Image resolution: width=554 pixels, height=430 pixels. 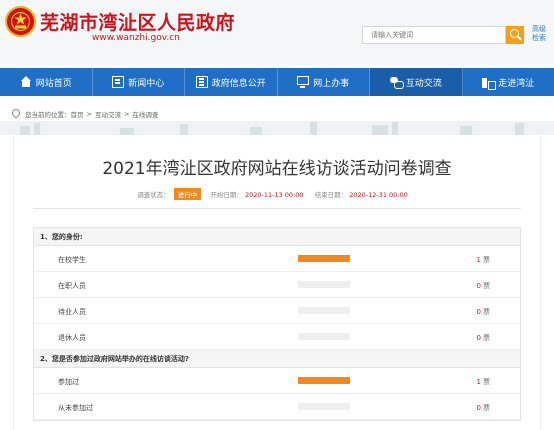 I want to click on start-date: 2020-11-13 00:00, so click(x=274, y=195).